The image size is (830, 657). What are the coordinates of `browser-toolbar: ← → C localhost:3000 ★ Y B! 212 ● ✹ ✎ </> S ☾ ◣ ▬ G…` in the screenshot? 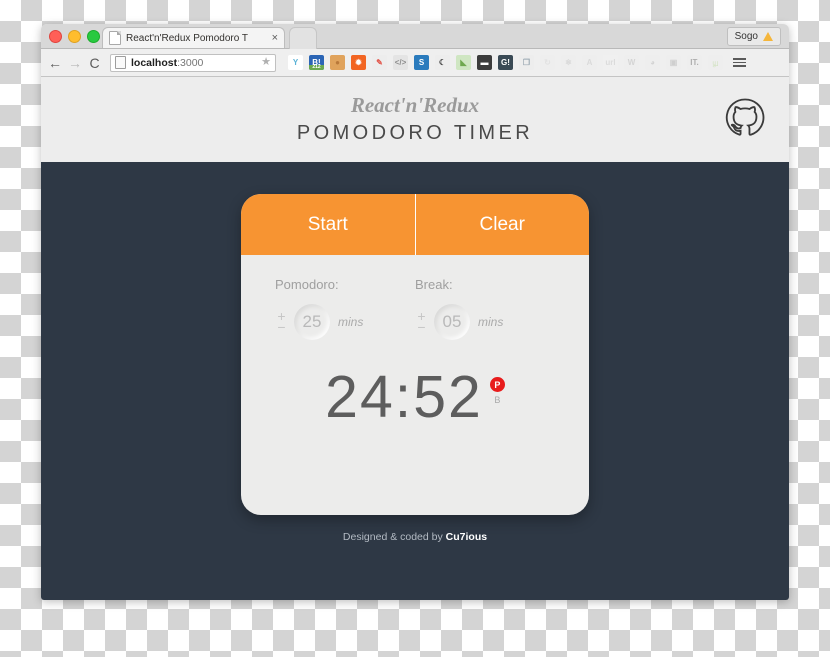 It's located at (415, 63).